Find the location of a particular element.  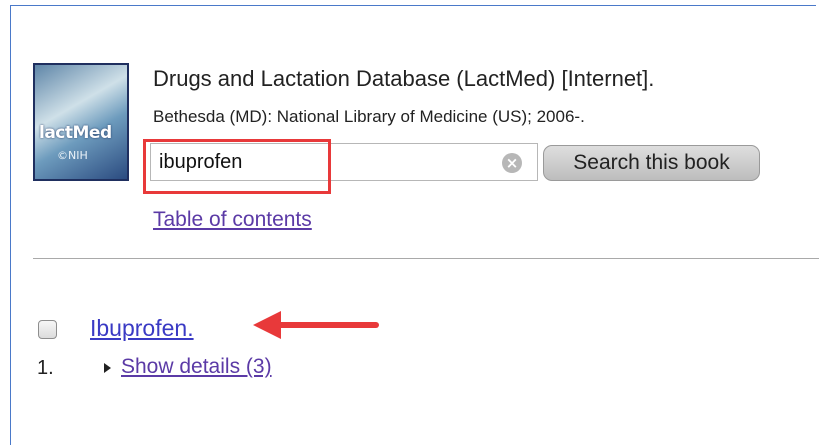

cover-logo-text: lactMed is located at coordinates (75, 133).